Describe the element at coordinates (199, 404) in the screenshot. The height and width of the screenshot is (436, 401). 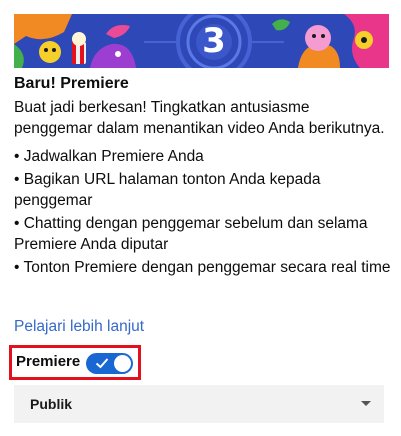
I see `visibility-select: Publik` at that location.